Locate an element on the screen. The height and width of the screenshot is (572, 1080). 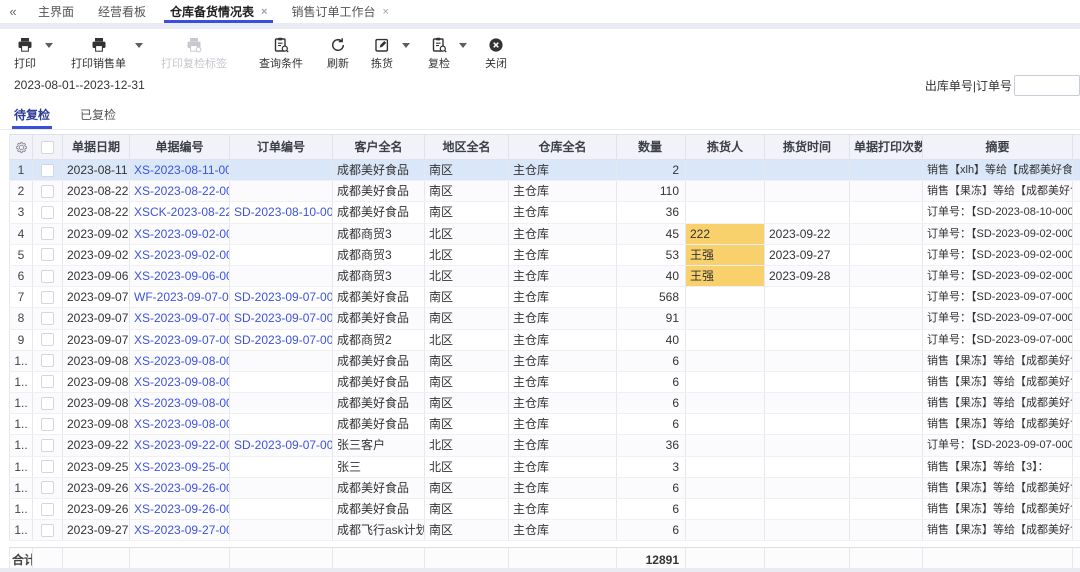
recheck-button: 复检 is located at coordinates (439, 53).